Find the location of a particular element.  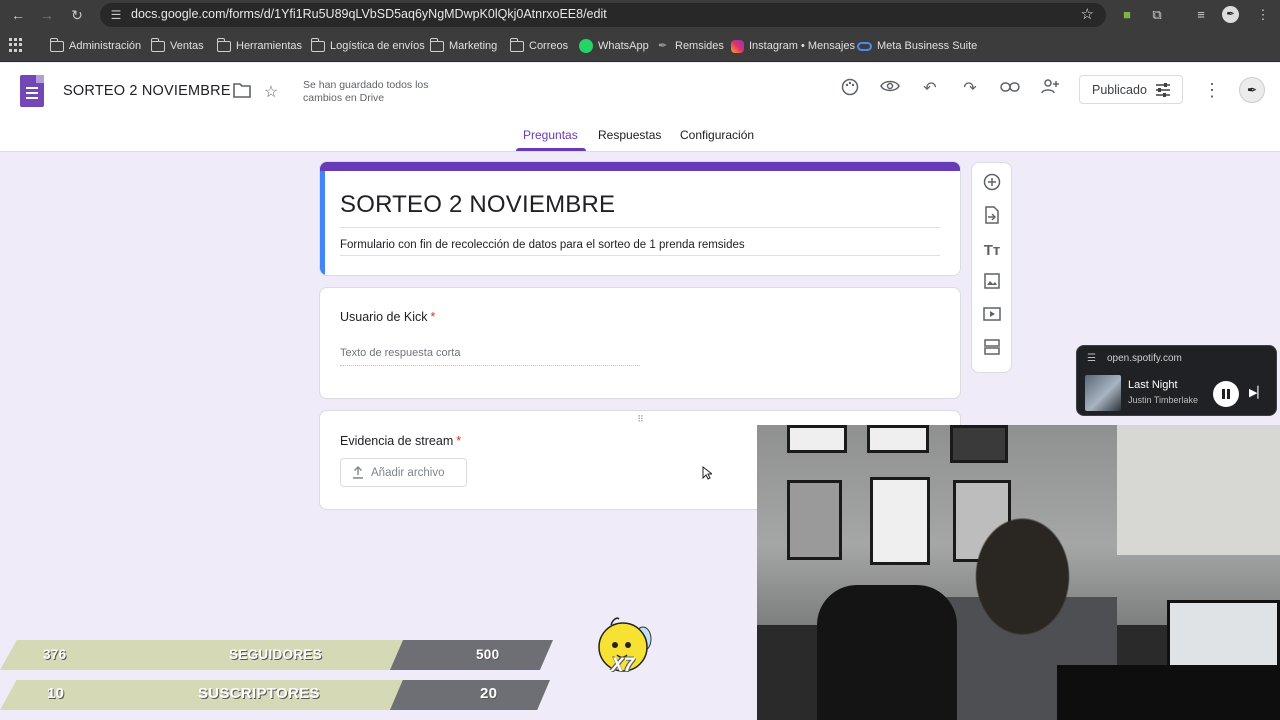

active-tab-indicator is located at coordinates (551, 149).